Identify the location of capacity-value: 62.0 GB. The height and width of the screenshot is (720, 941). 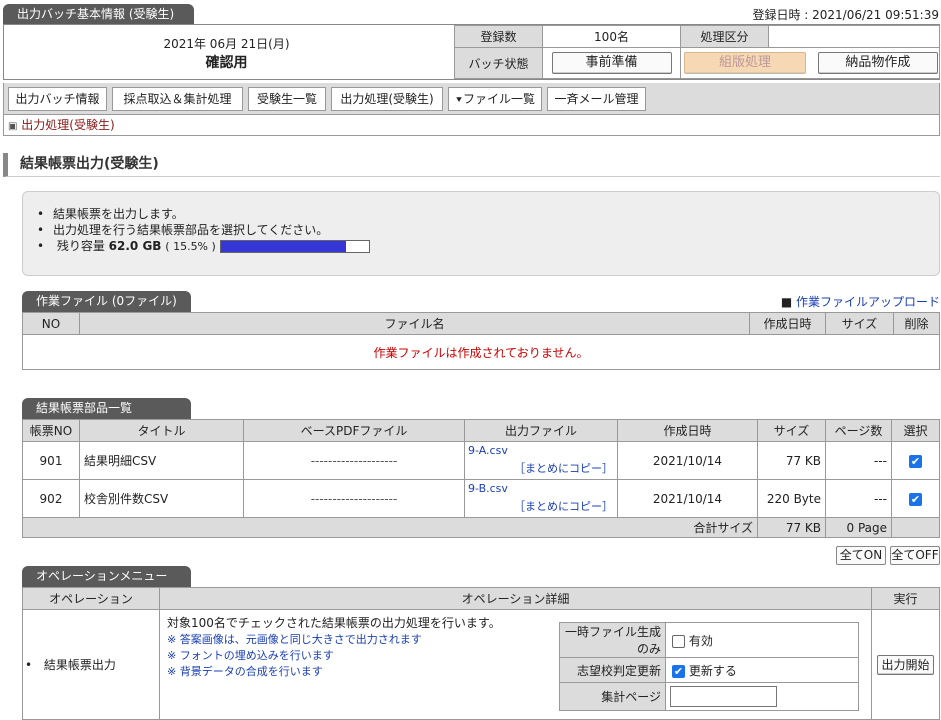
(135, 246).